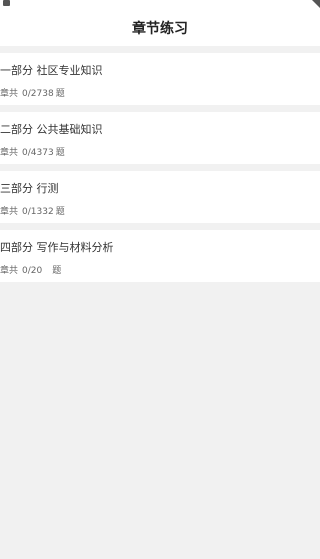 Image resolution: width=320 pixels, height=559 pixels. What do you see at coordinates (57, 247) in the screenshot?
I see `chapter-name: 四部分 写作与材料分析` at bounding box center [57, 247].